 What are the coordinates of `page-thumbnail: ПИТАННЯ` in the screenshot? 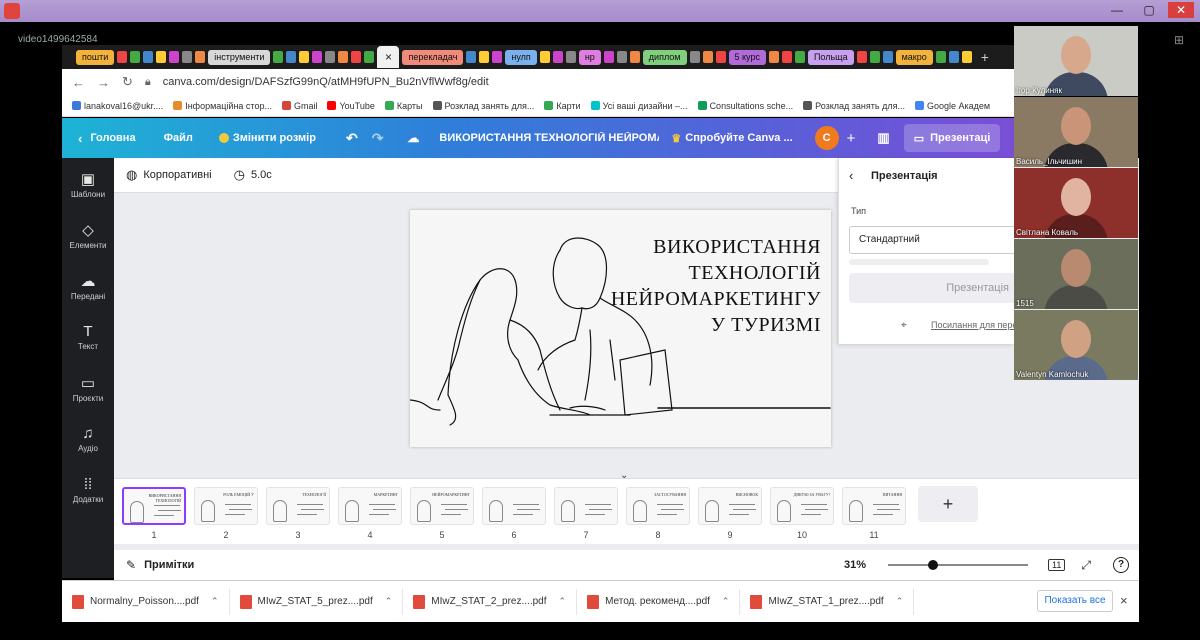 It's located at (874, 506).